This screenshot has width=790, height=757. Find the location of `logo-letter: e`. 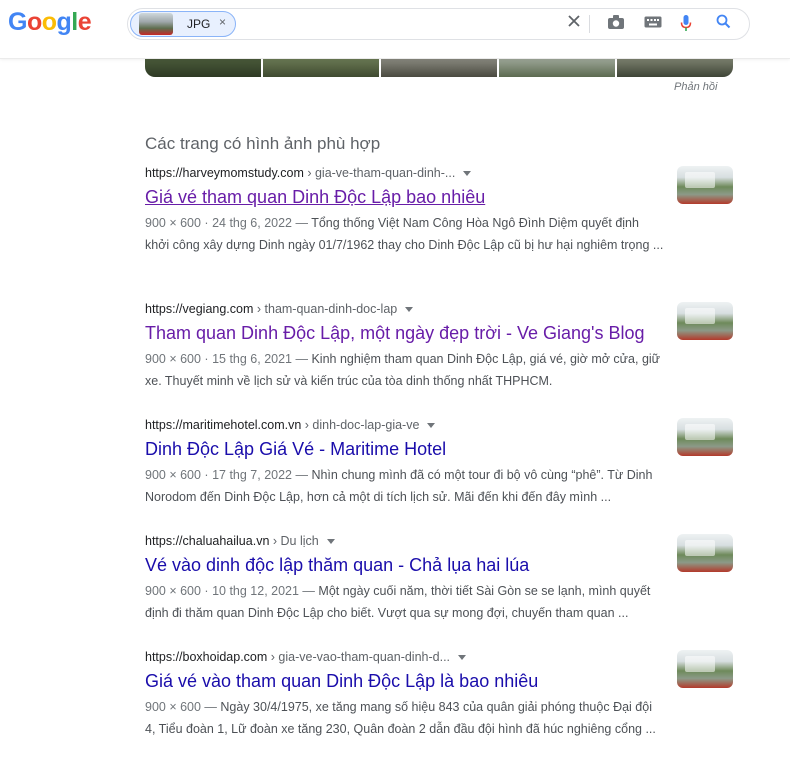

logo-letter: e is located at coordinates (84, 22).